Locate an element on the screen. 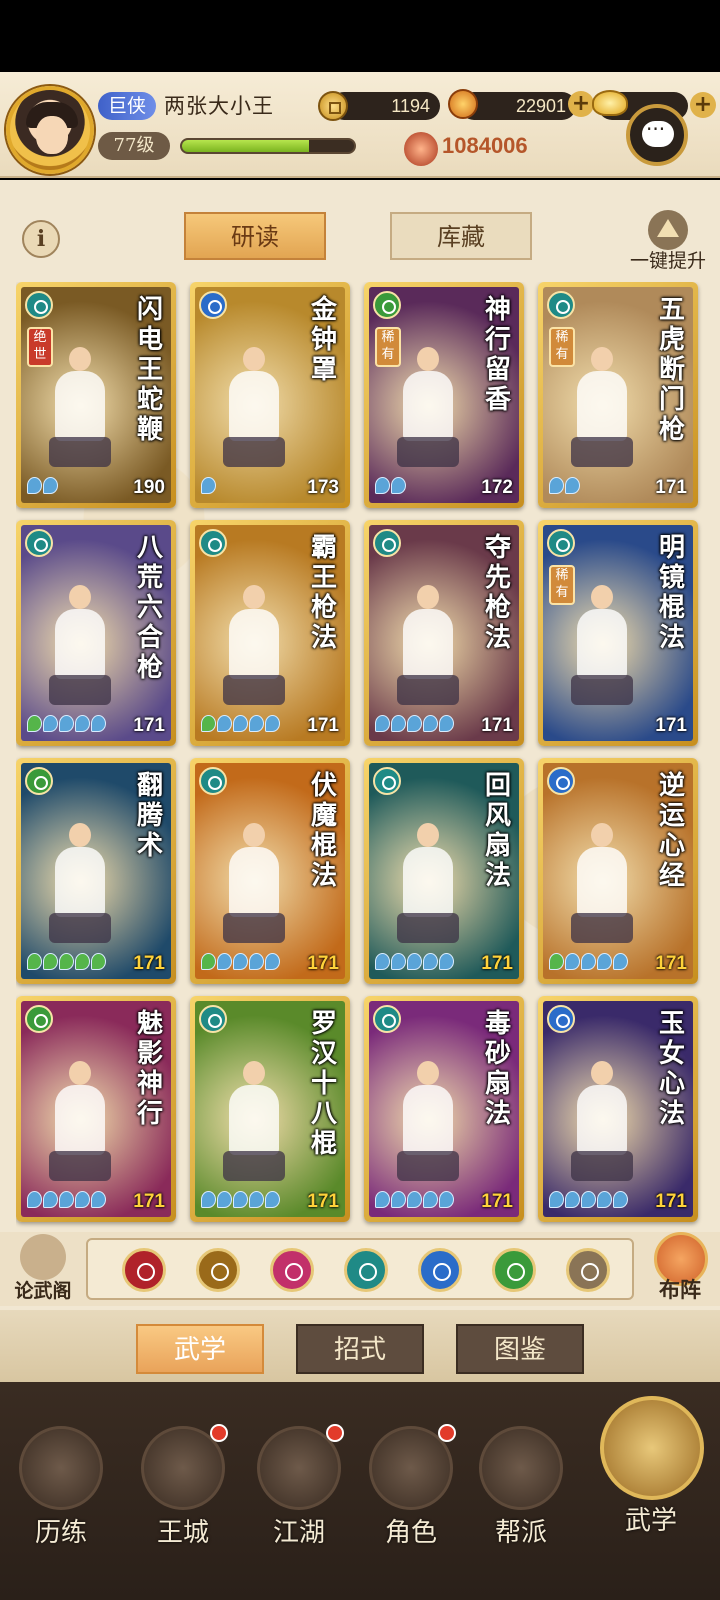 This screenshot has height=1600, width=720. card-art: 伏魔棍法 171 is located at coordinates (270, 871).